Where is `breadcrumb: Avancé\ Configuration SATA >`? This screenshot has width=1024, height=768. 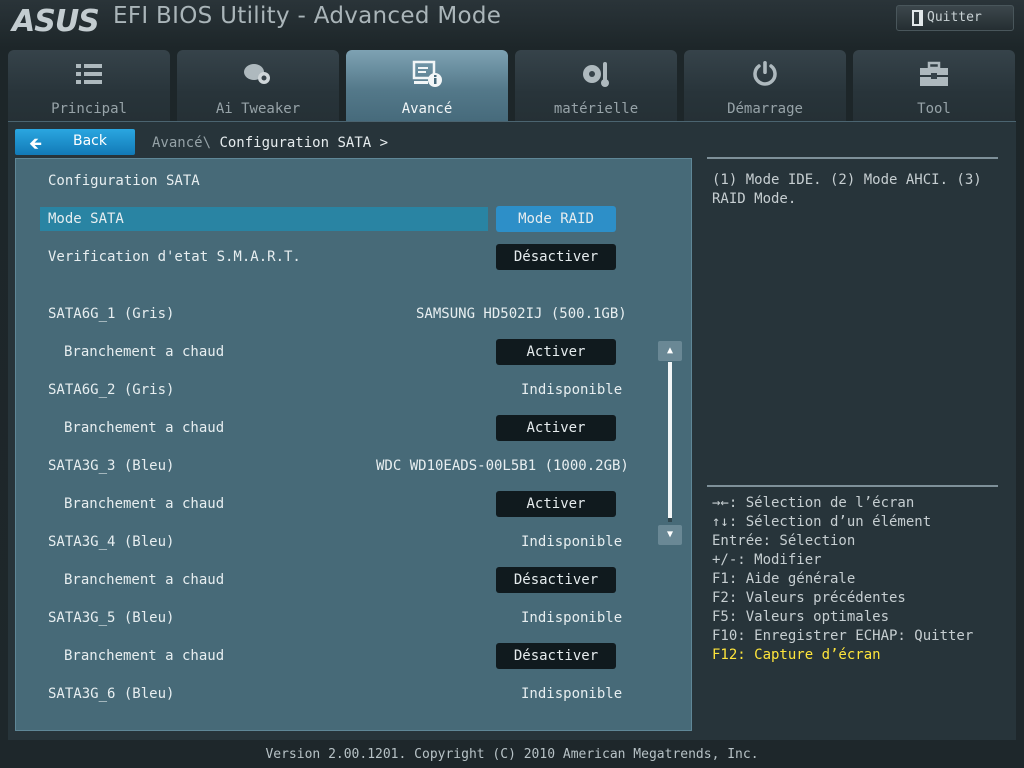
breadcrumb: Avancé\ Configuration SATA > is located at coordinates (270, 143).